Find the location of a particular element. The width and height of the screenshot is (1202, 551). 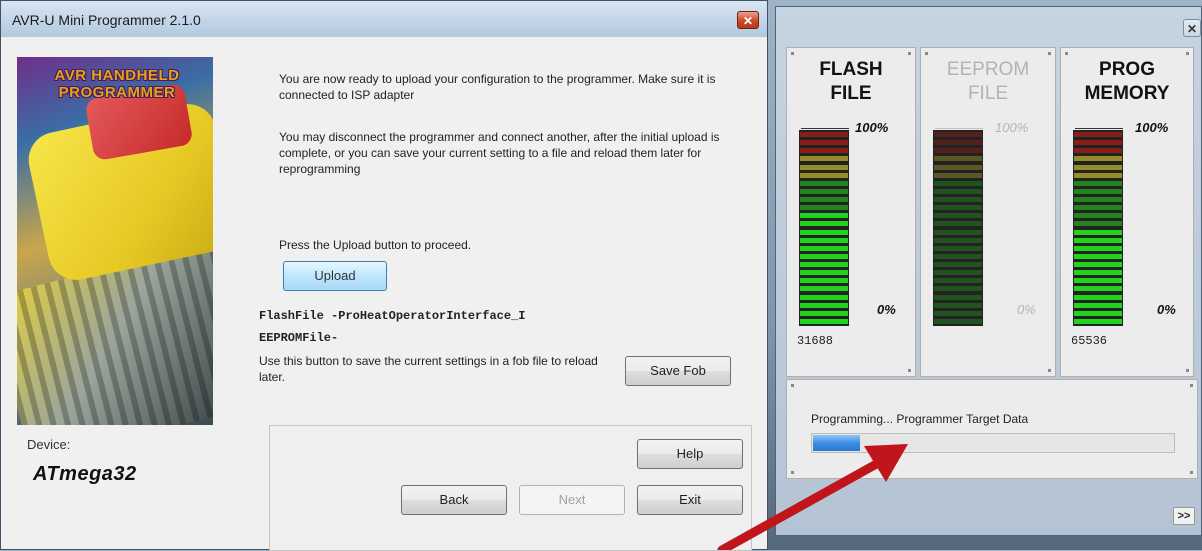

programming-progress-panel: Programming... Programmer Target Data is located at coordinates (992, 429).